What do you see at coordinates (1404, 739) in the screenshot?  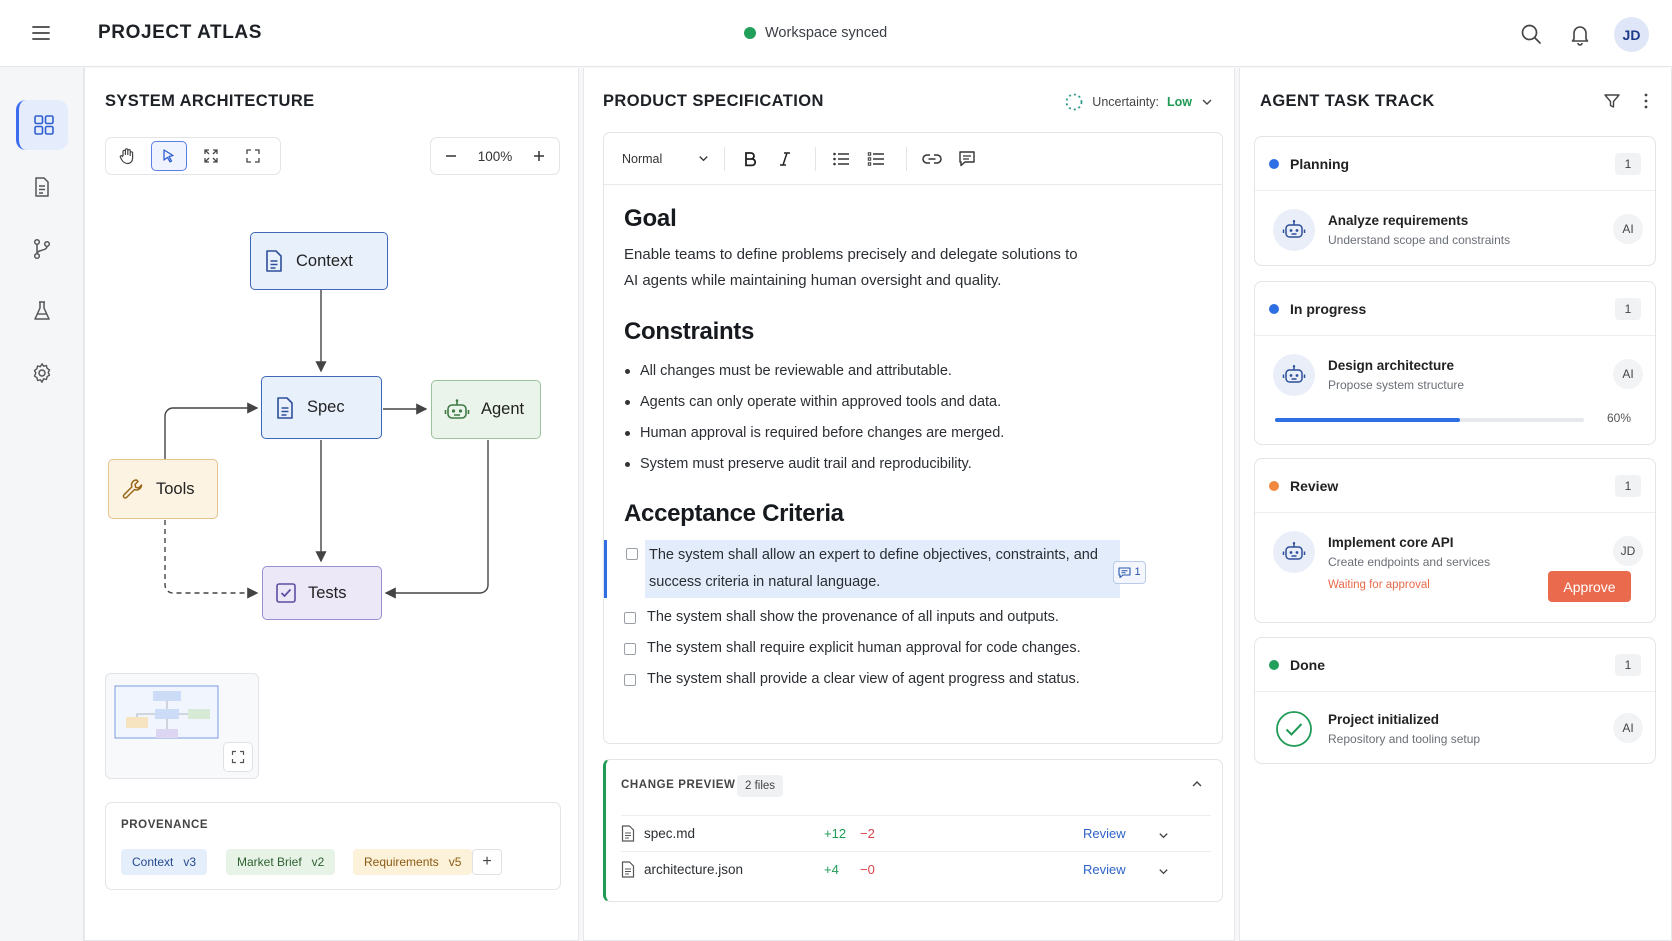 I see `task-subtitle: Repository and tooling setup` at bounding box center [1404, 739].